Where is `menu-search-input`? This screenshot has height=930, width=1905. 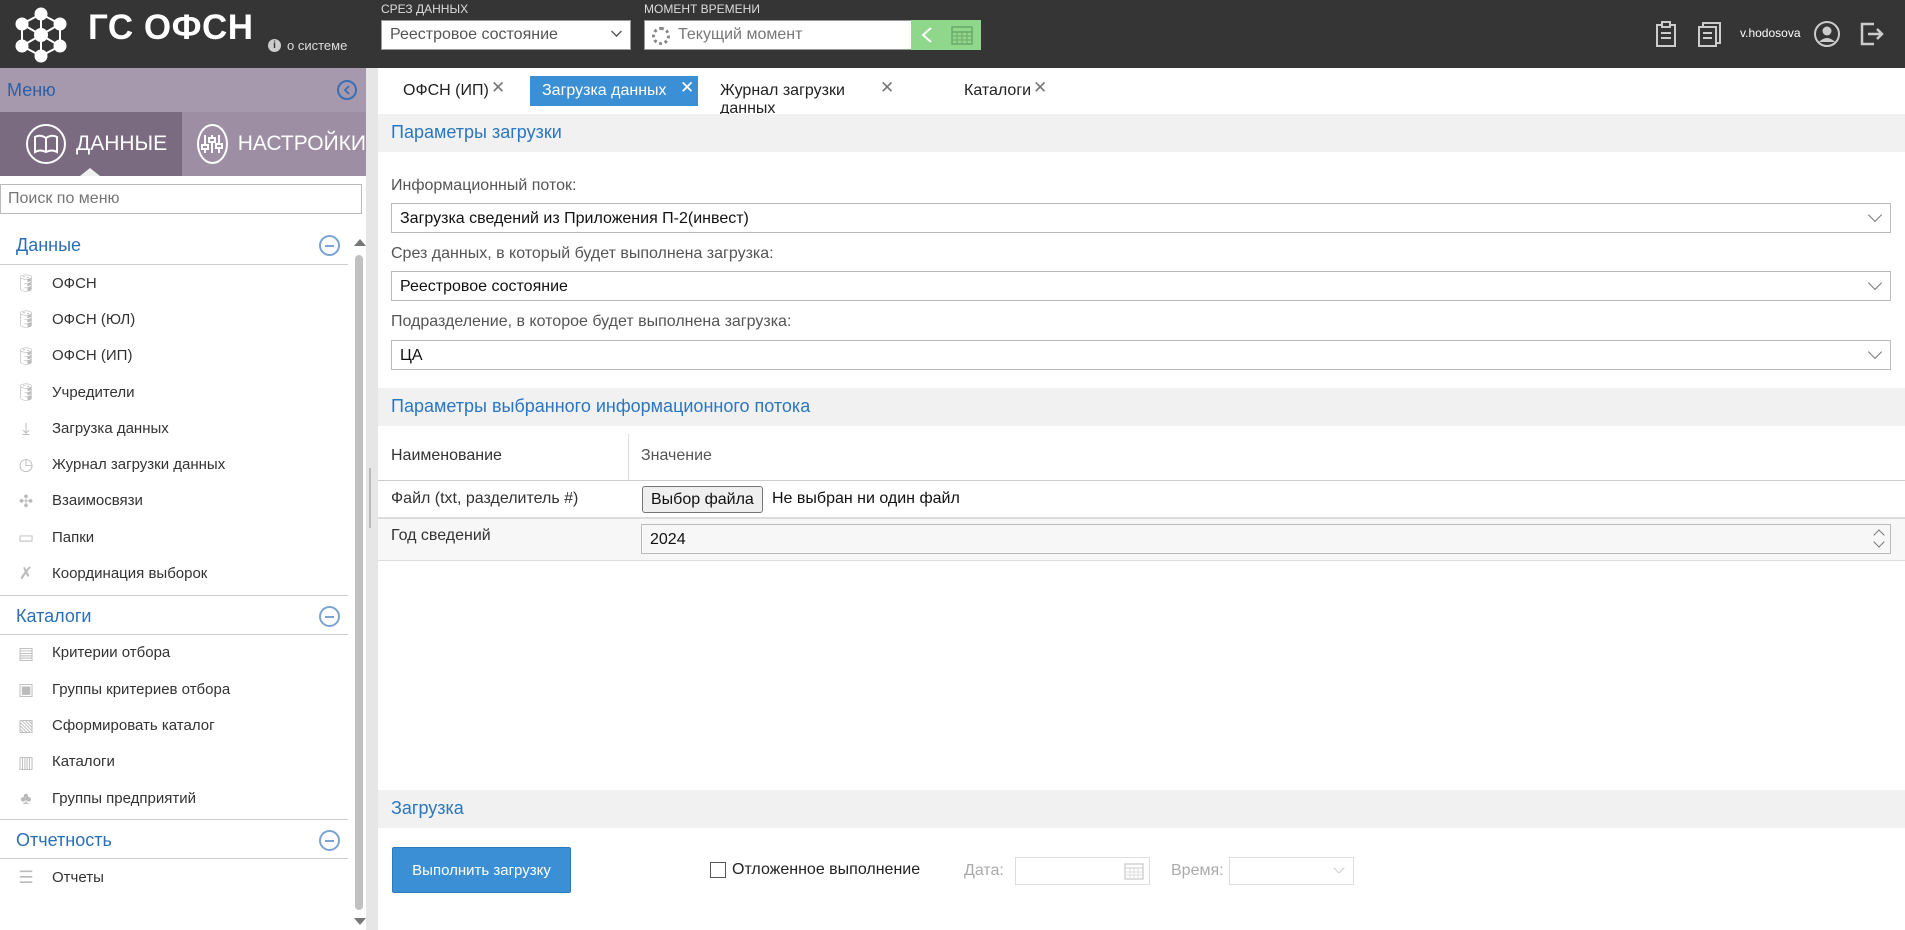 menu-search-input is located at coordinates (181, 199).